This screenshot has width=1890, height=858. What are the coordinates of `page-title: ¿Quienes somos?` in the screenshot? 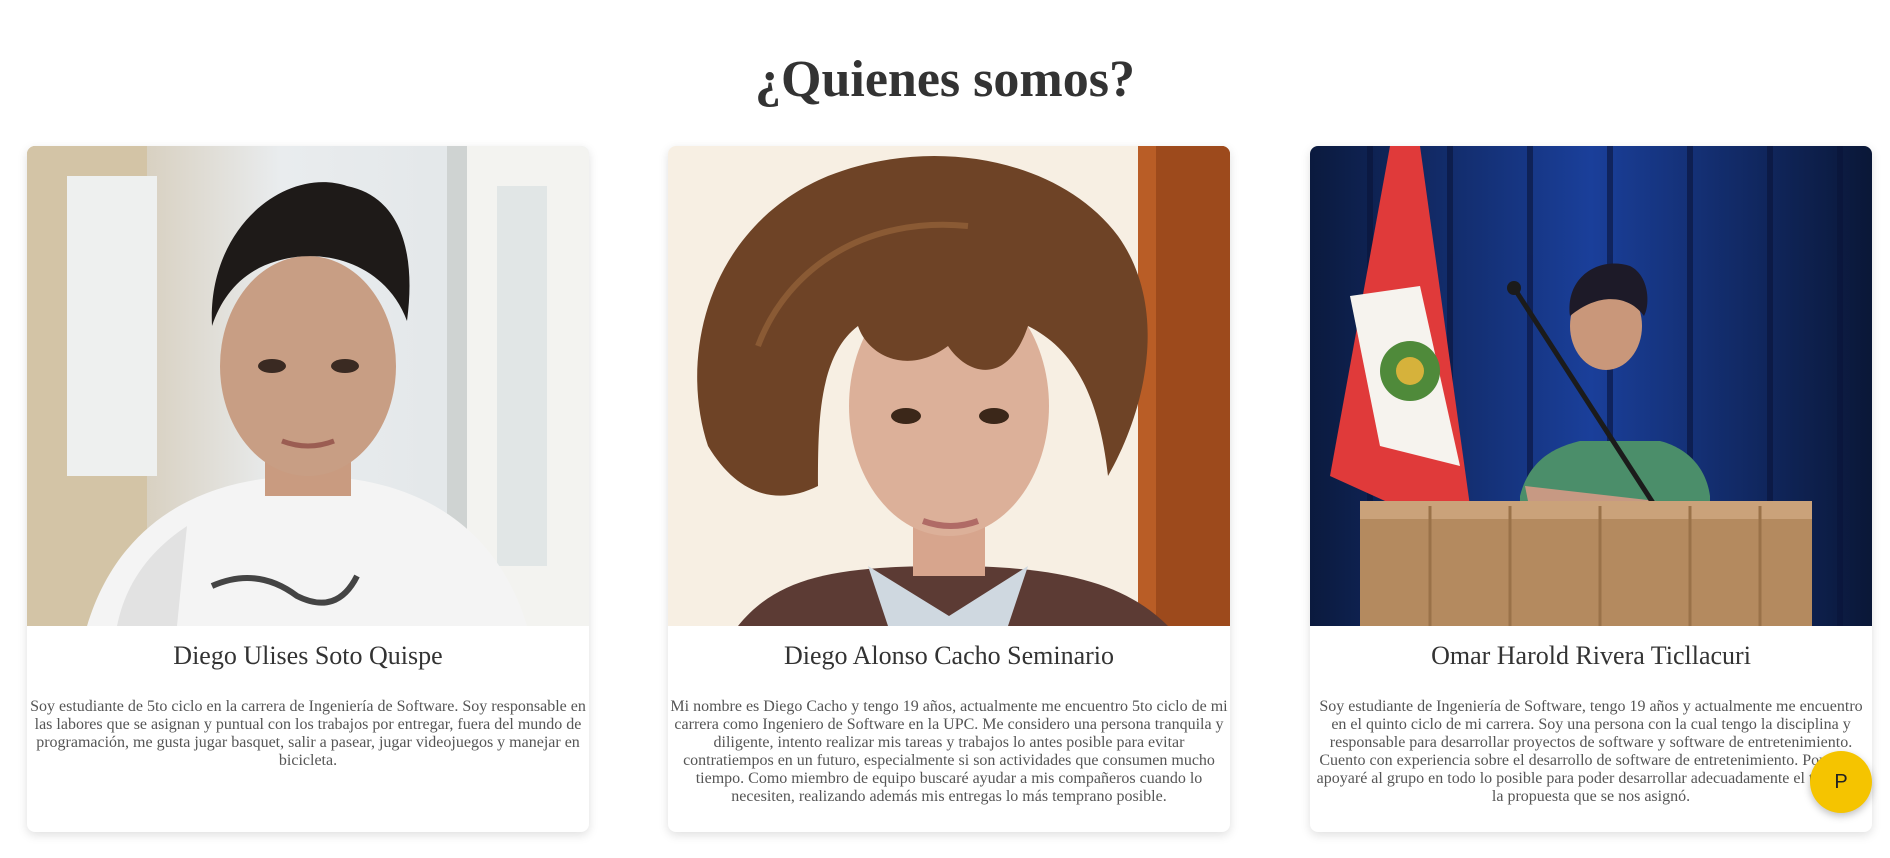 It's located at (945, 79).